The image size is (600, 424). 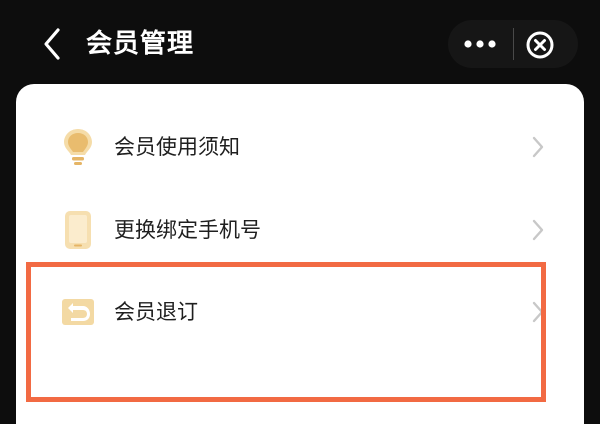 I want to click on page-title: 会员管理, so click(x=140, y=44).